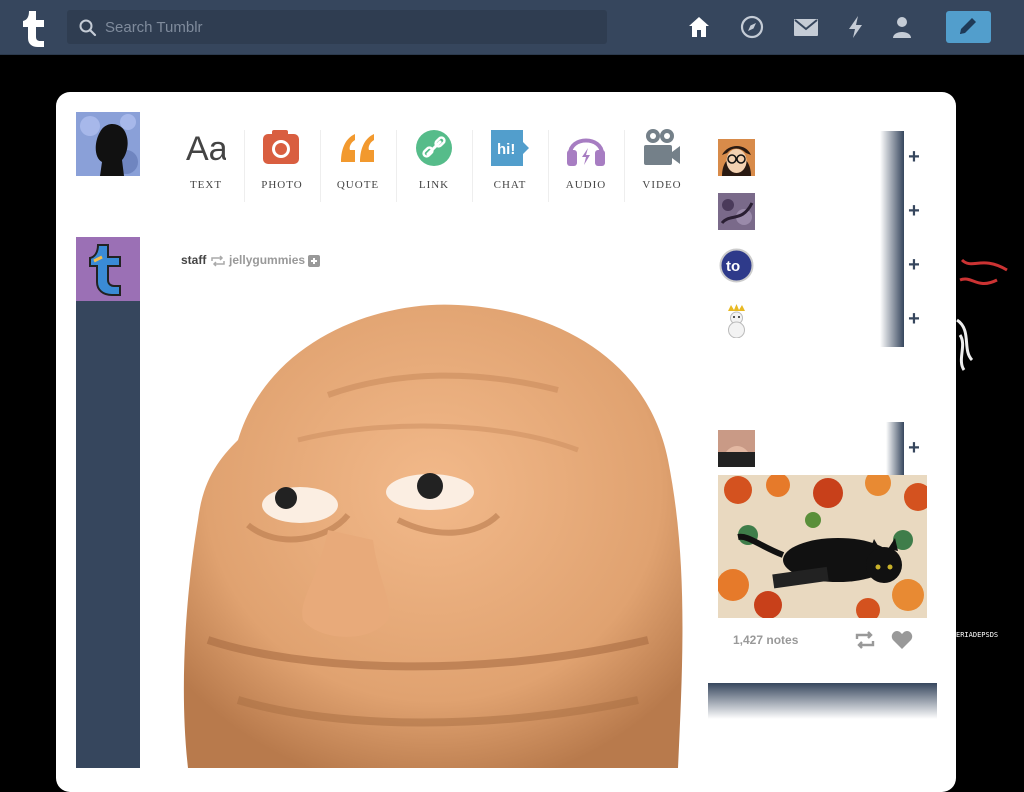 This screenshot has width=1024, height=792. I want to click on svg-text: hi!, so click(506, 149).